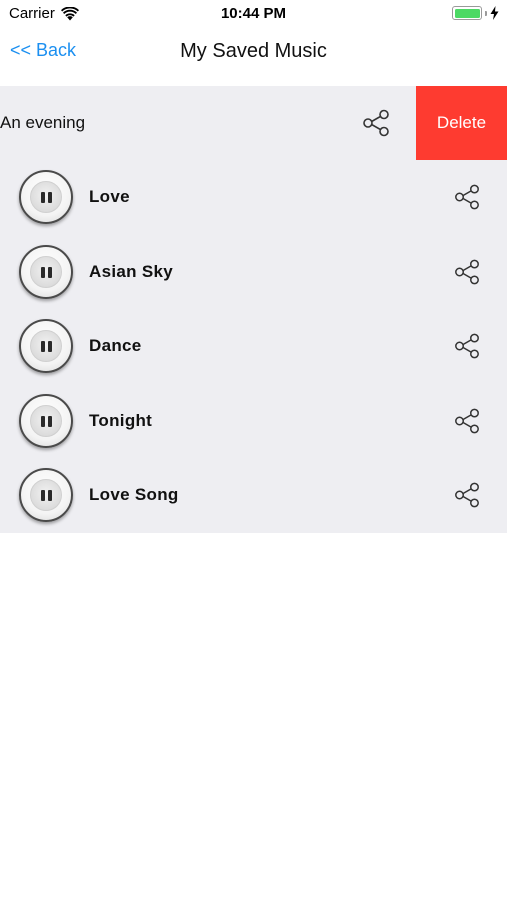 Image resolution: width=507 pixels, height=900 pixels. What do you see at coordinates (253, 495) in the screenshot?
I see `track-row: Love Song` at bounding box center [253, 495].